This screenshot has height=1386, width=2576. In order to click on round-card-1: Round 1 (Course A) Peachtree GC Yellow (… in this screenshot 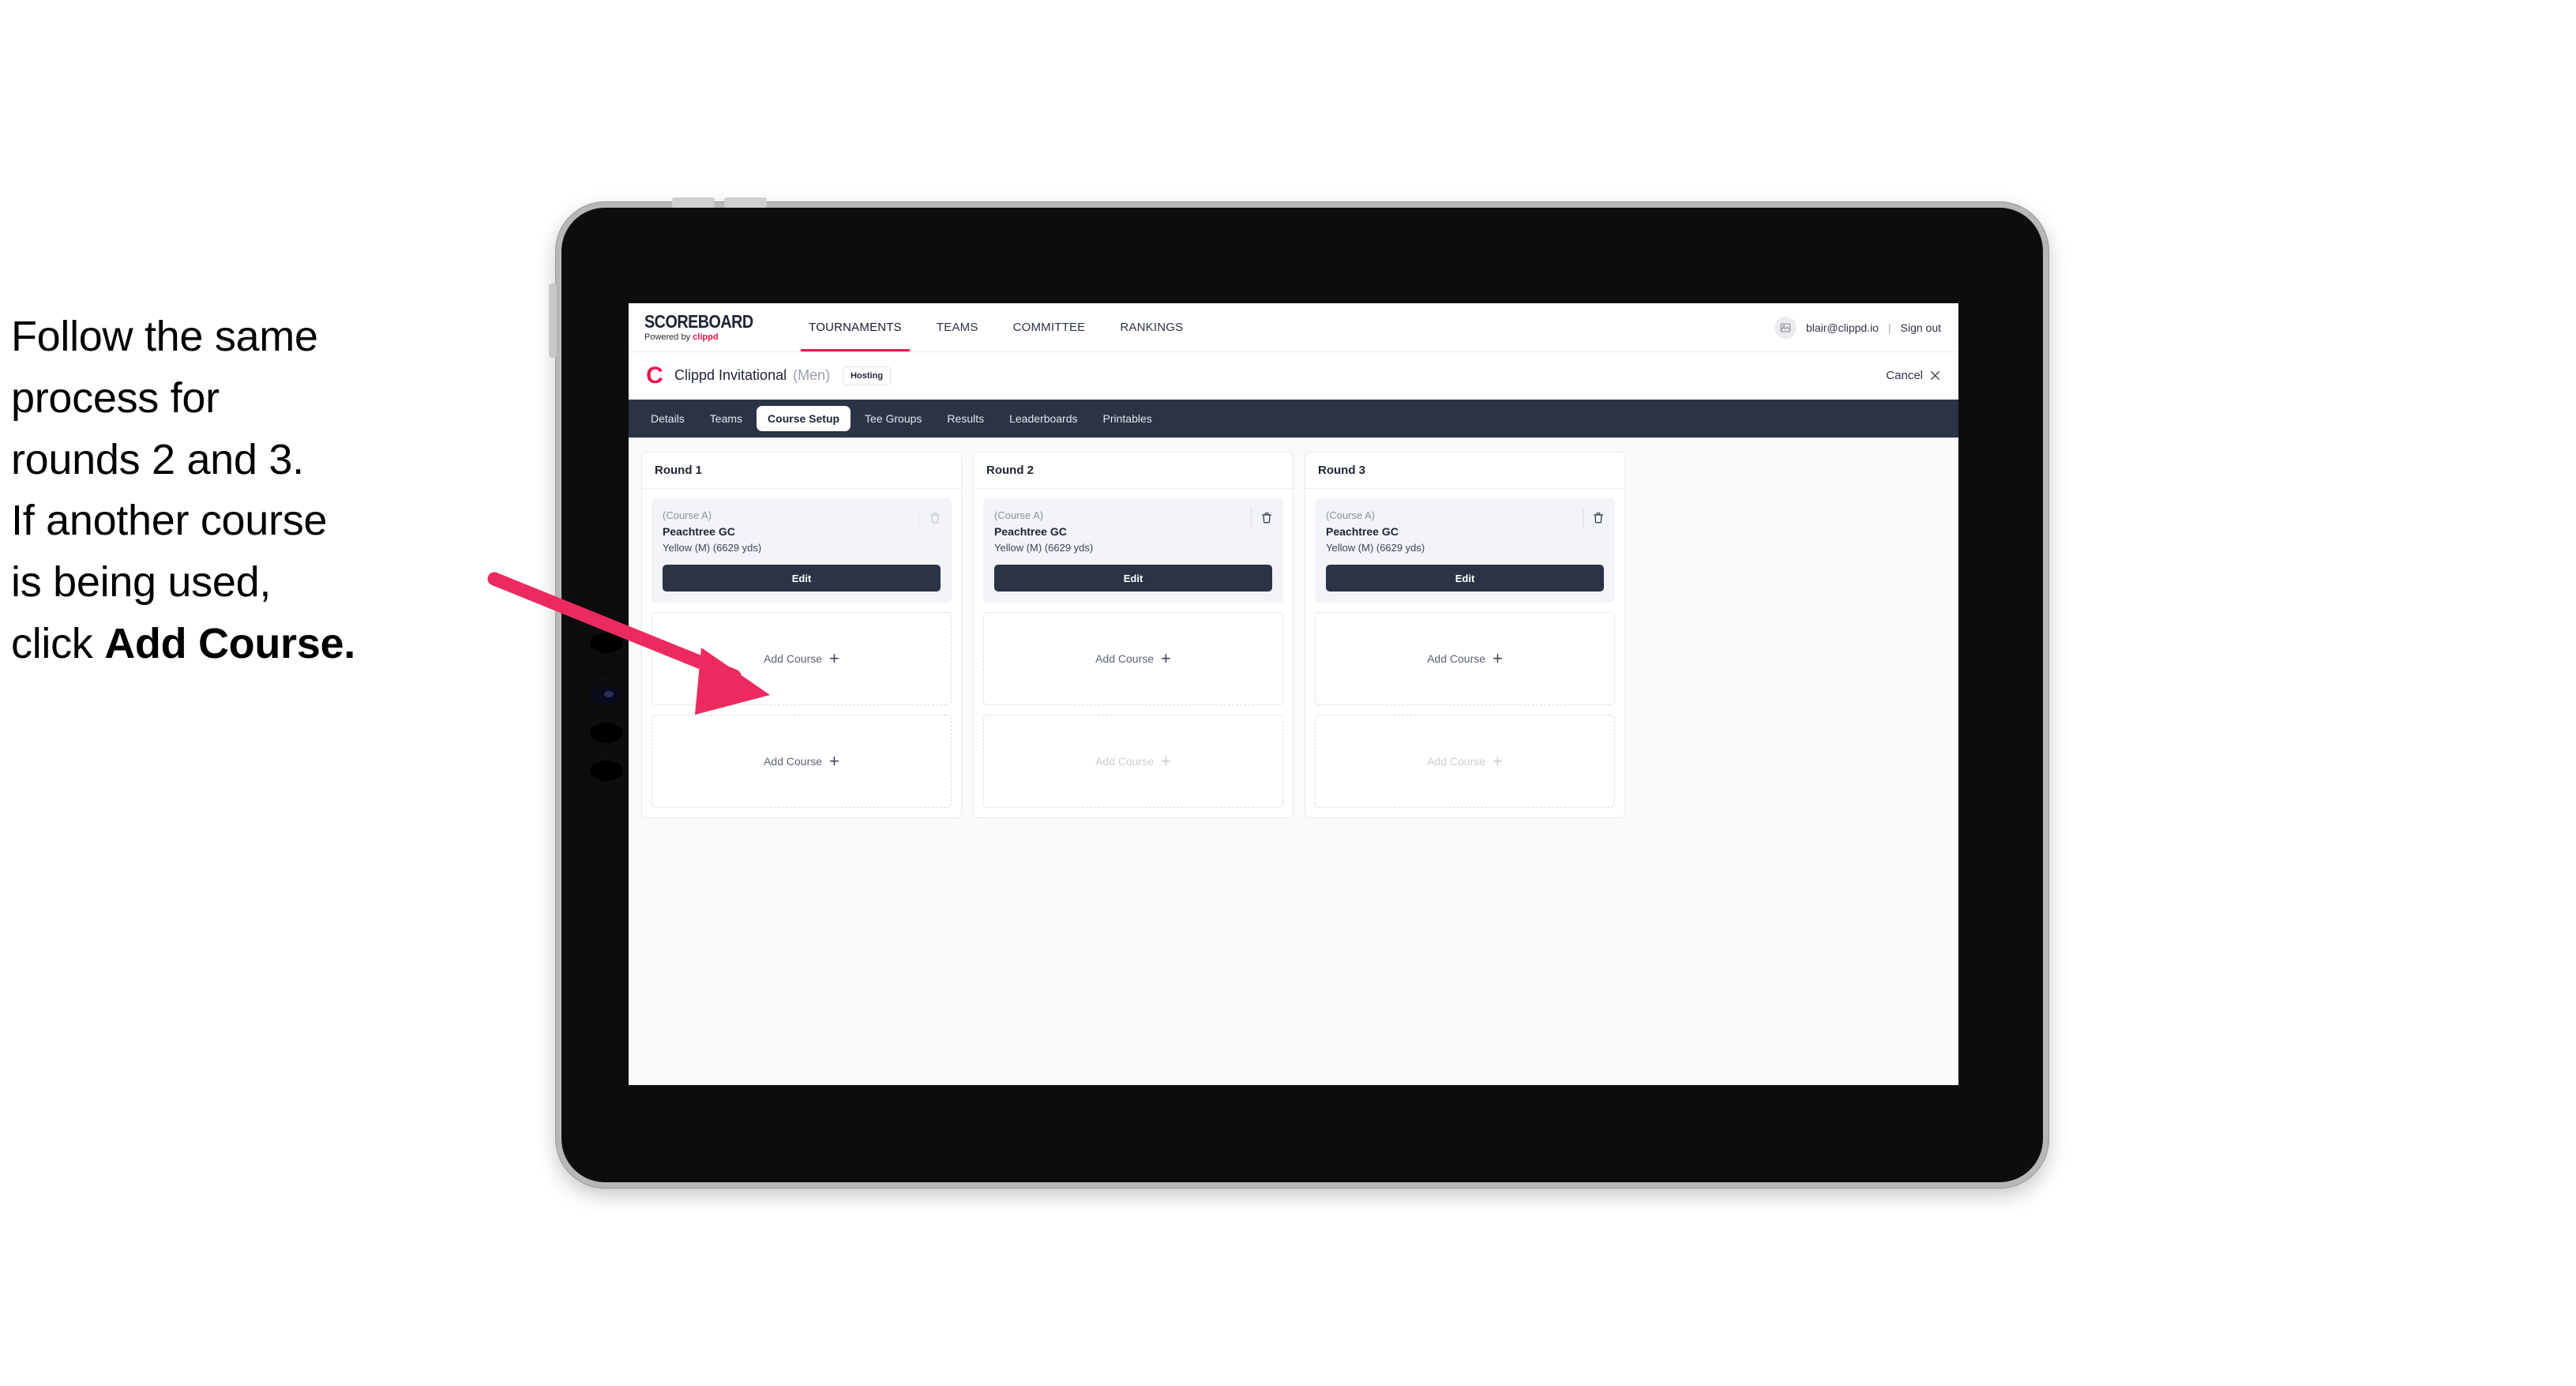, I will do `click(801, 635)`.